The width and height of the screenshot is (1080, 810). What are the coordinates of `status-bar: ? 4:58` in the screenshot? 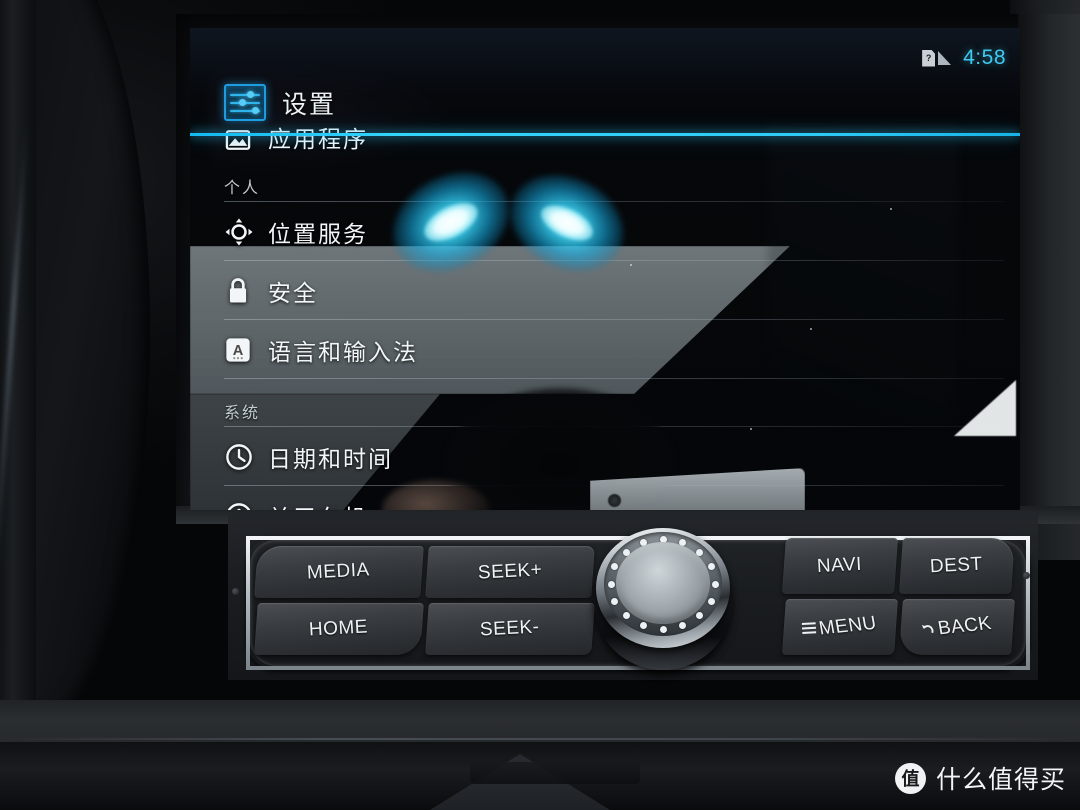 It's located at (964, 58).